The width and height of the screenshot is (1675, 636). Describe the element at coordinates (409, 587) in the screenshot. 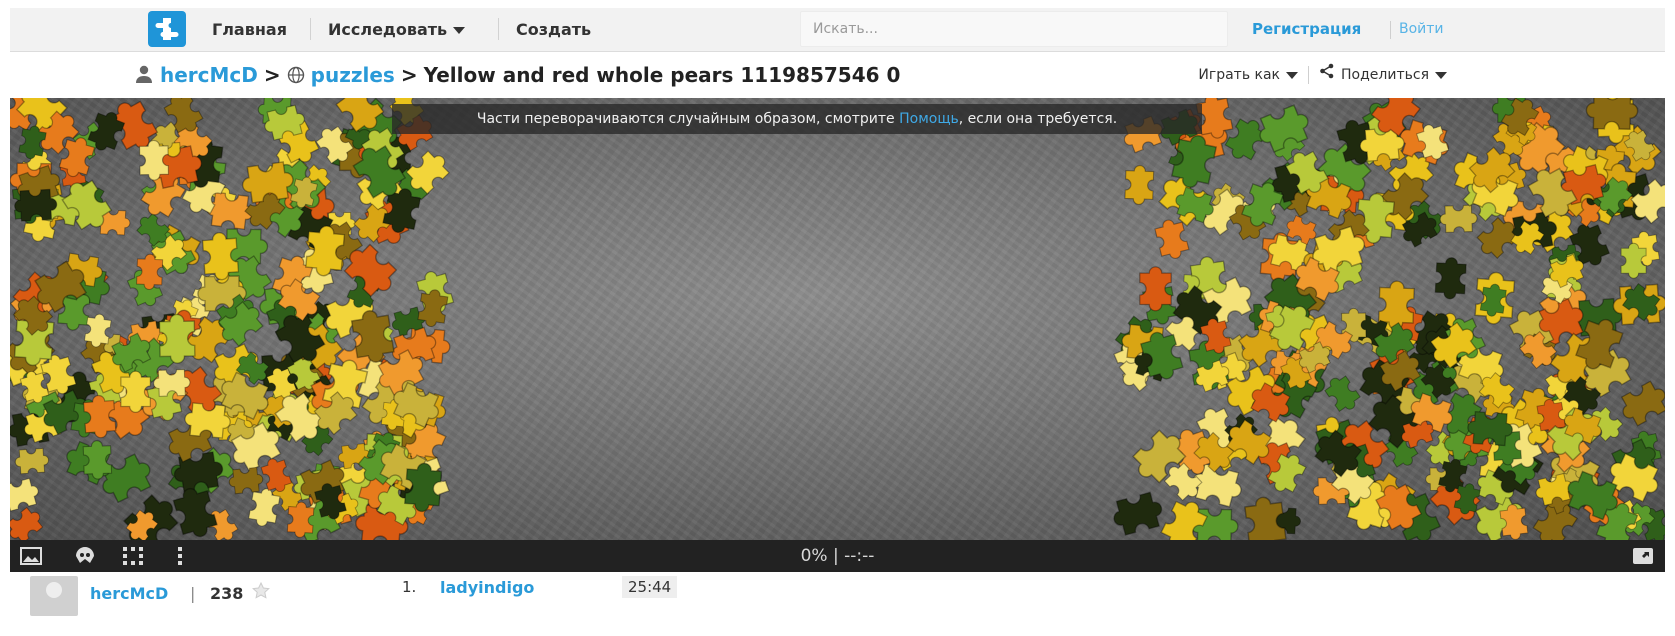

I see `leaderboard-rank: 1.` at that location.